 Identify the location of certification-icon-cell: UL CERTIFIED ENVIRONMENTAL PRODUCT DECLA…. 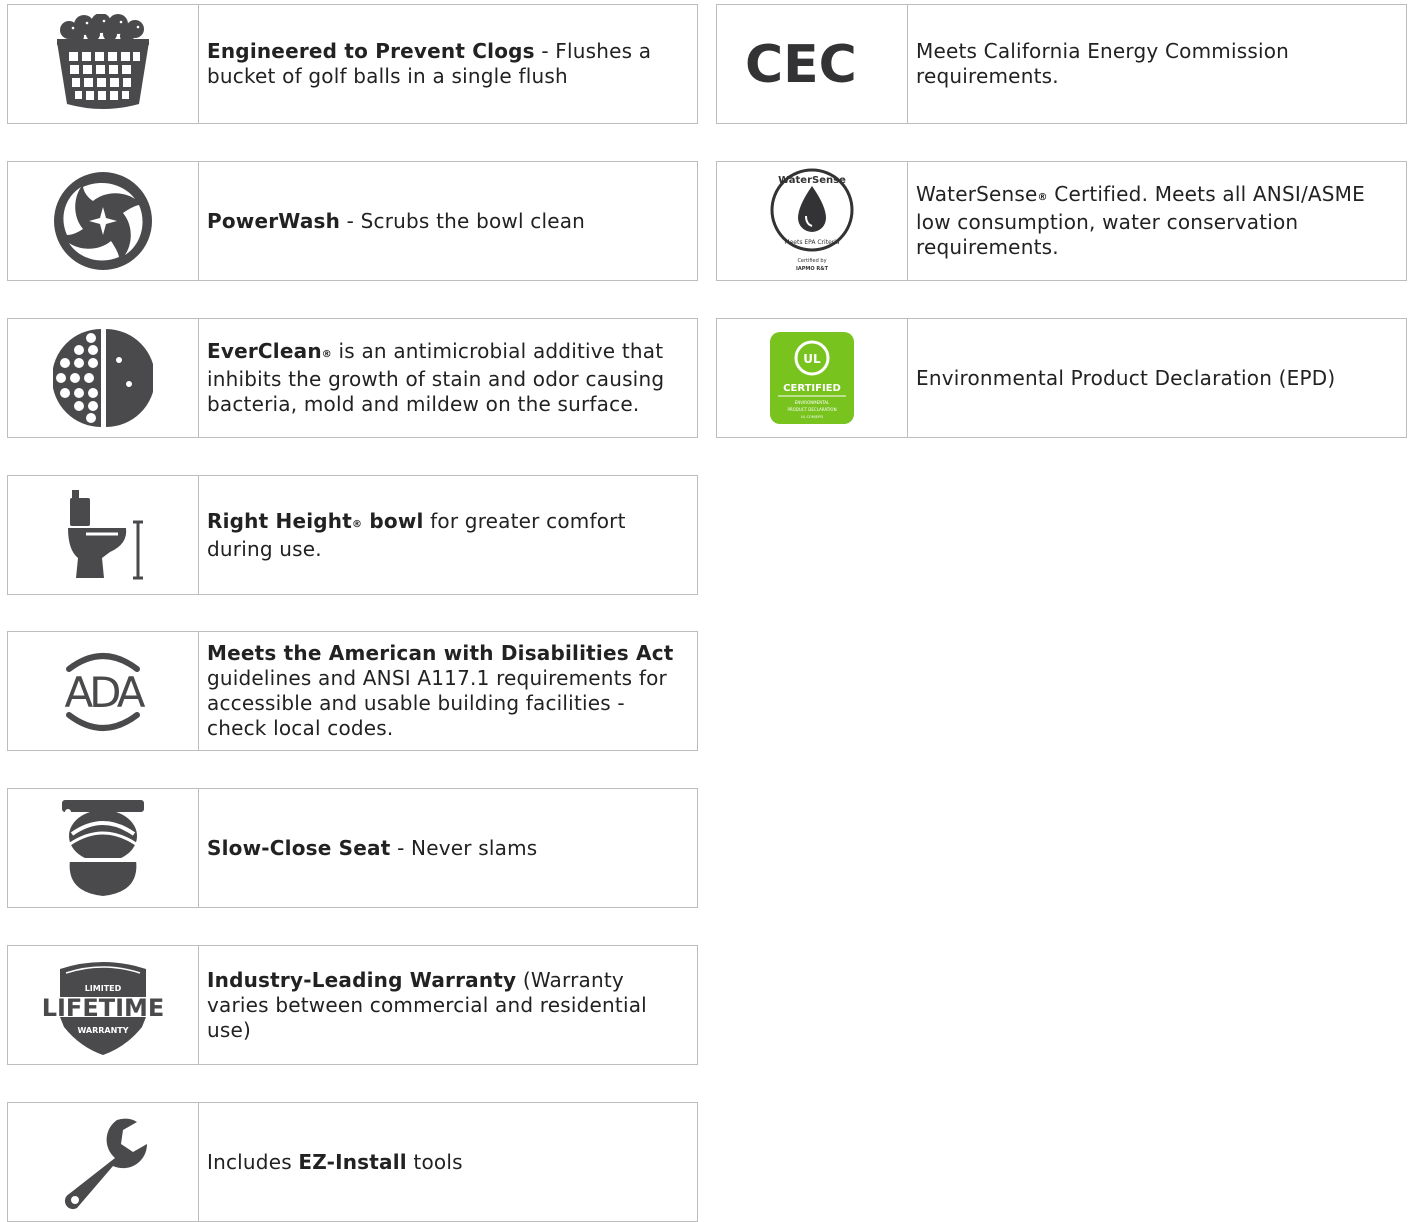
(812, 378).